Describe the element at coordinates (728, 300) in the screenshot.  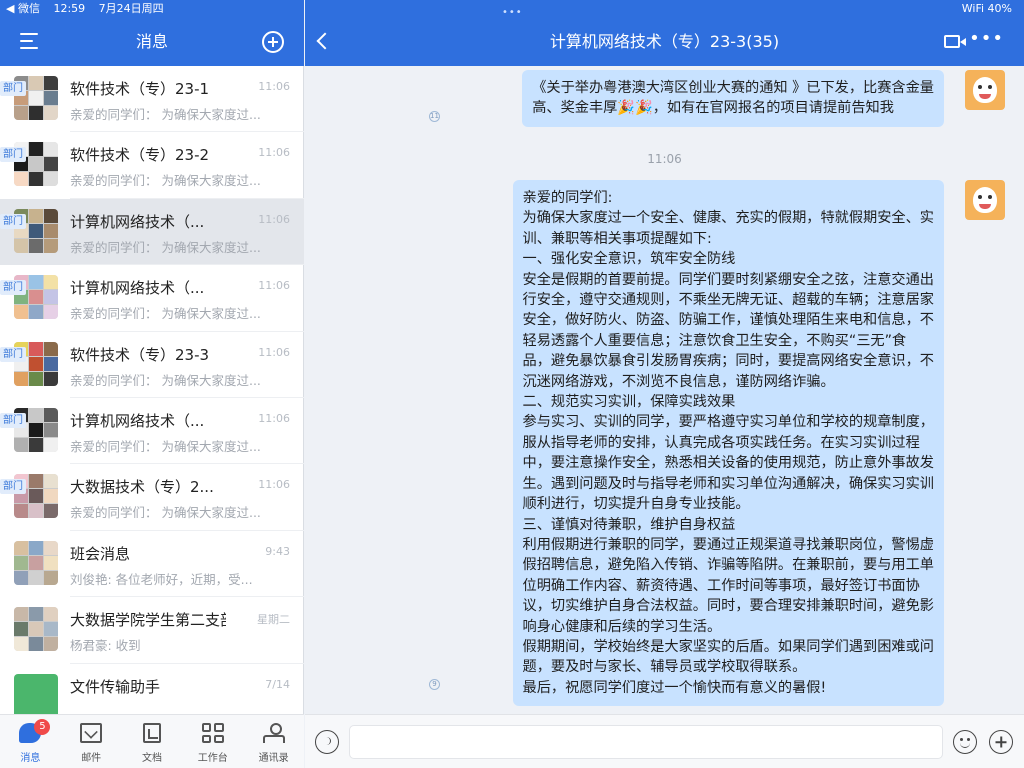
I see `message-line: 行安全，遵守交通规则，不乘坐无牌无证、超载的车辆；注意居家` at that location.